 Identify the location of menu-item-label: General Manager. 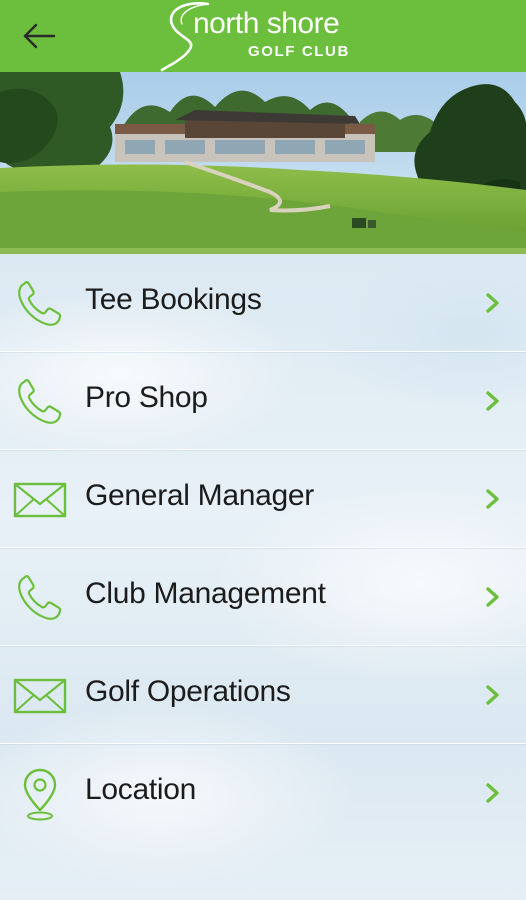
(199, 495).